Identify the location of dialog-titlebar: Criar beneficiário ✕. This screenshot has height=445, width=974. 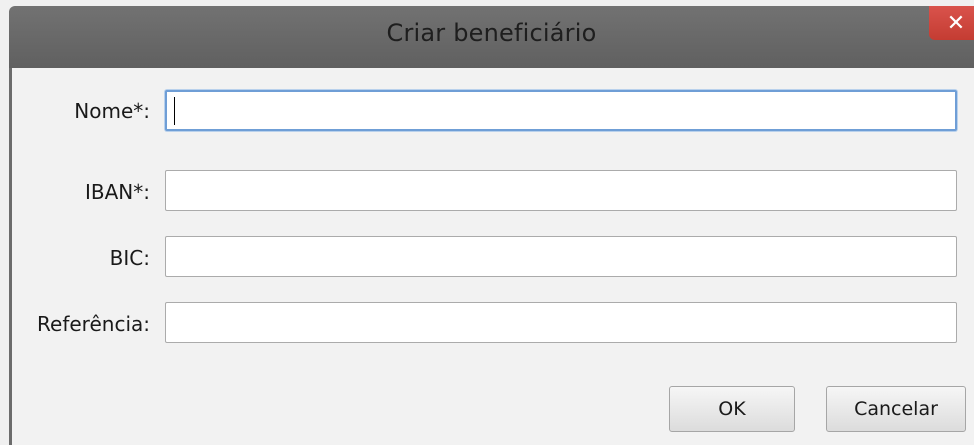
(491, 37).